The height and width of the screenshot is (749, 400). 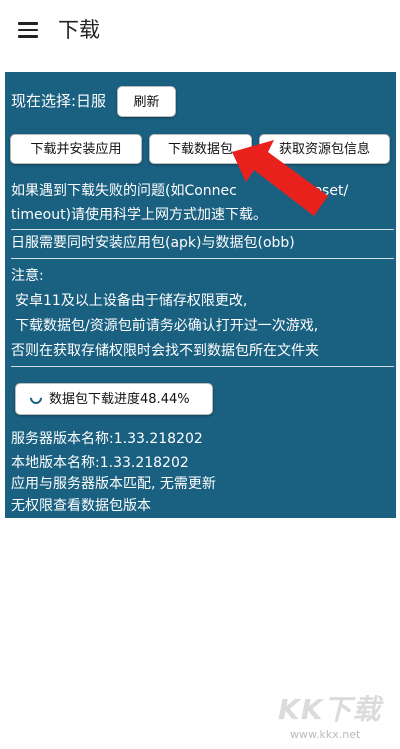 What do you see at coordinates (79, 30) in the screenshot?
I see `page-title: 下载` at bounding box center [79, 30].